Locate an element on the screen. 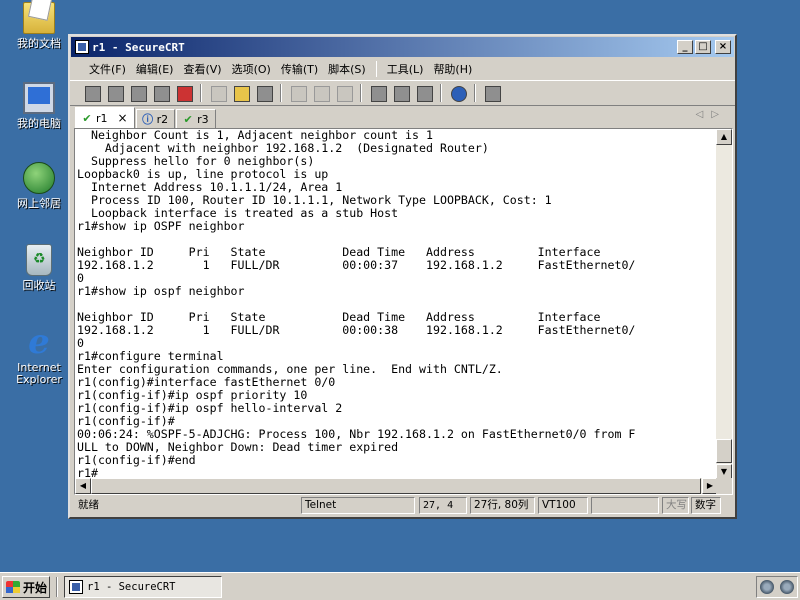  paste-icon is located at coordinates (241, 93).